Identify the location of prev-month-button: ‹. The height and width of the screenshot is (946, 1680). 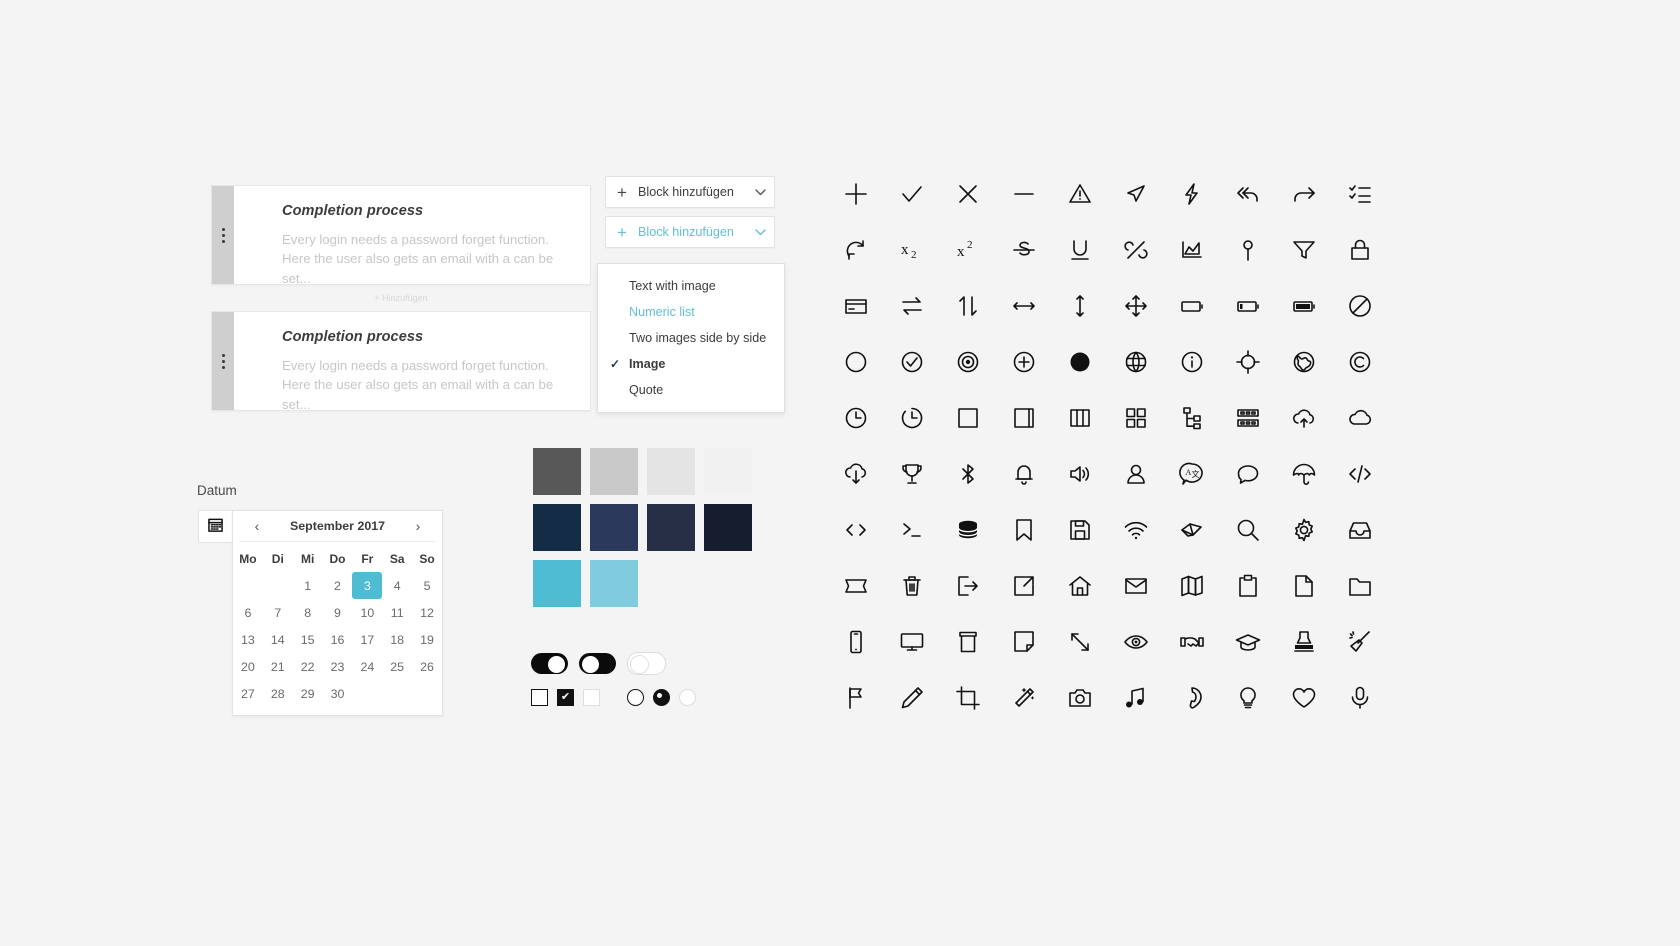
(257, 526).